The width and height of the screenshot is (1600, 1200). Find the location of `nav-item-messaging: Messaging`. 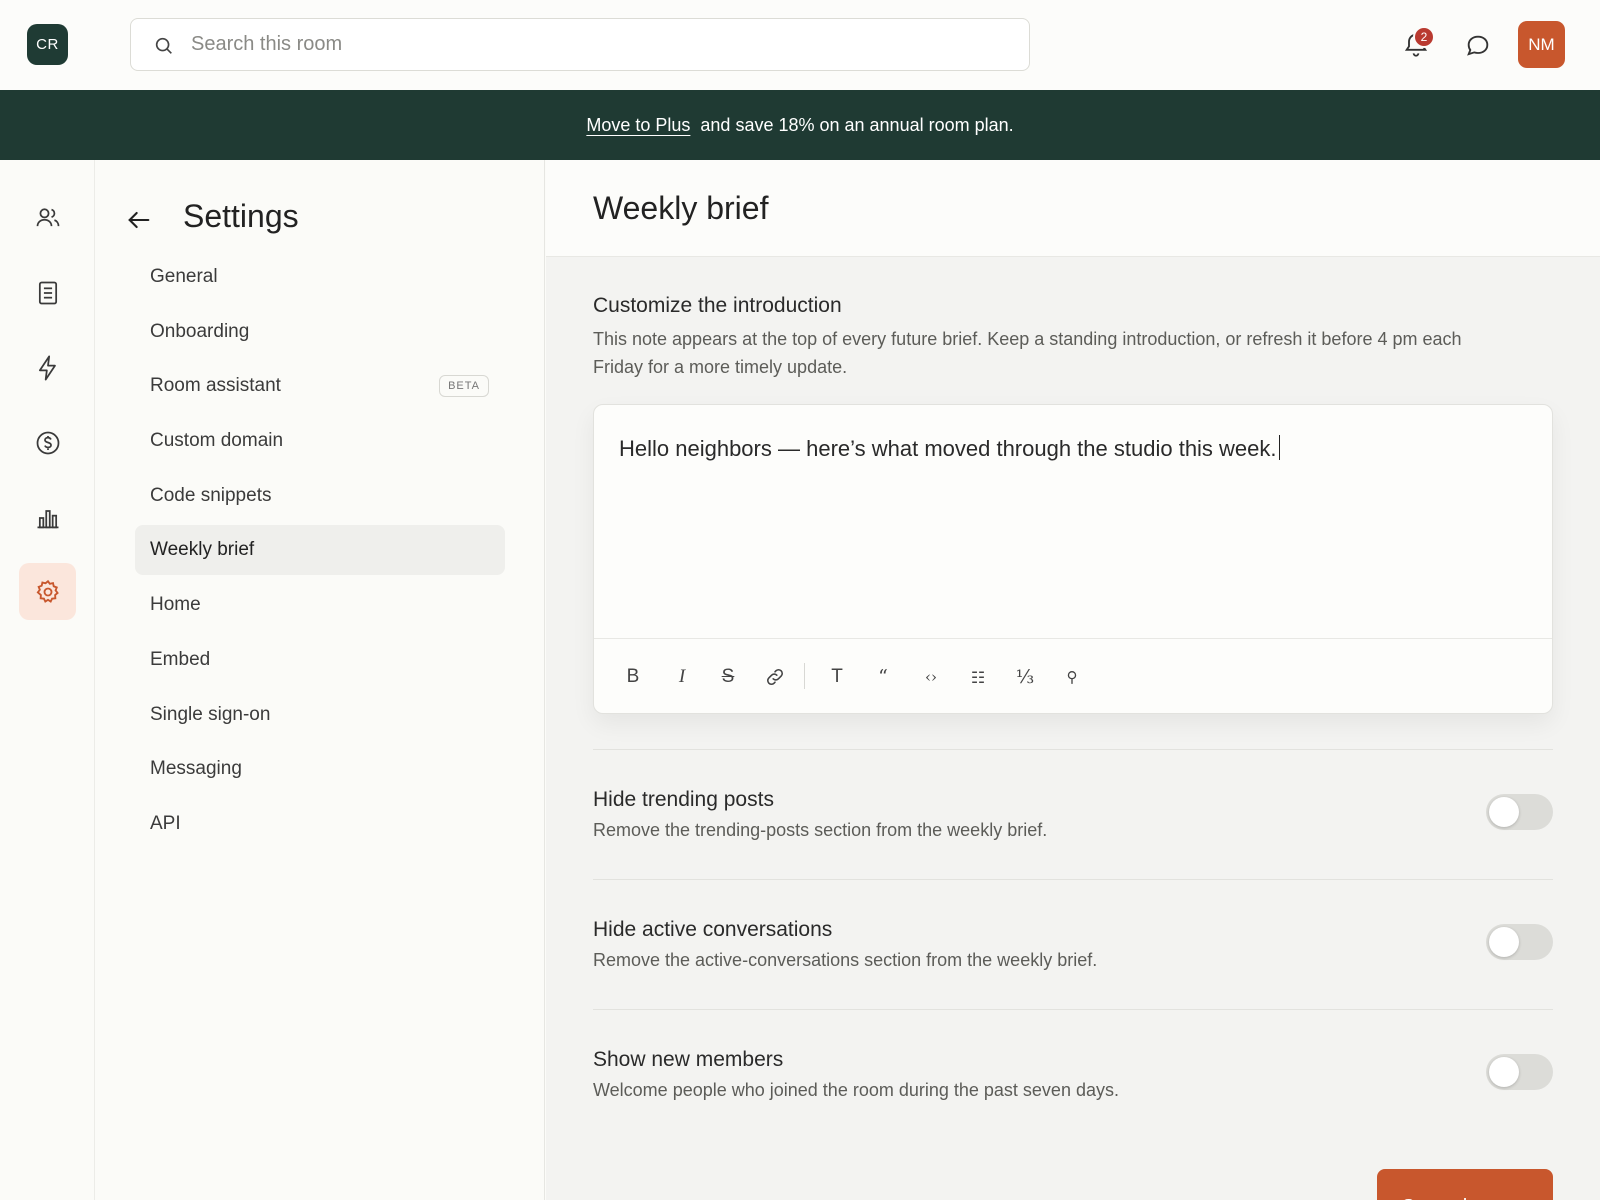

nav-item-messaging: Messaging is located at coordinates (320, 769).